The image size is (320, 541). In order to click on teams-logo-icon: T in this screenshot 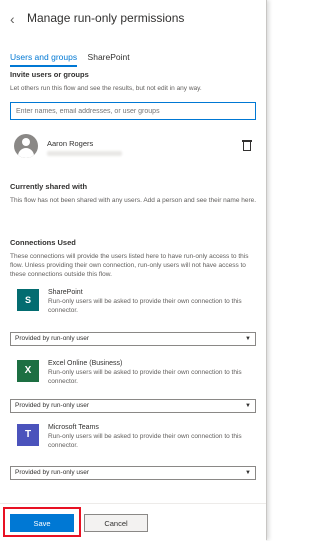, I will do `click(28, 435)`.